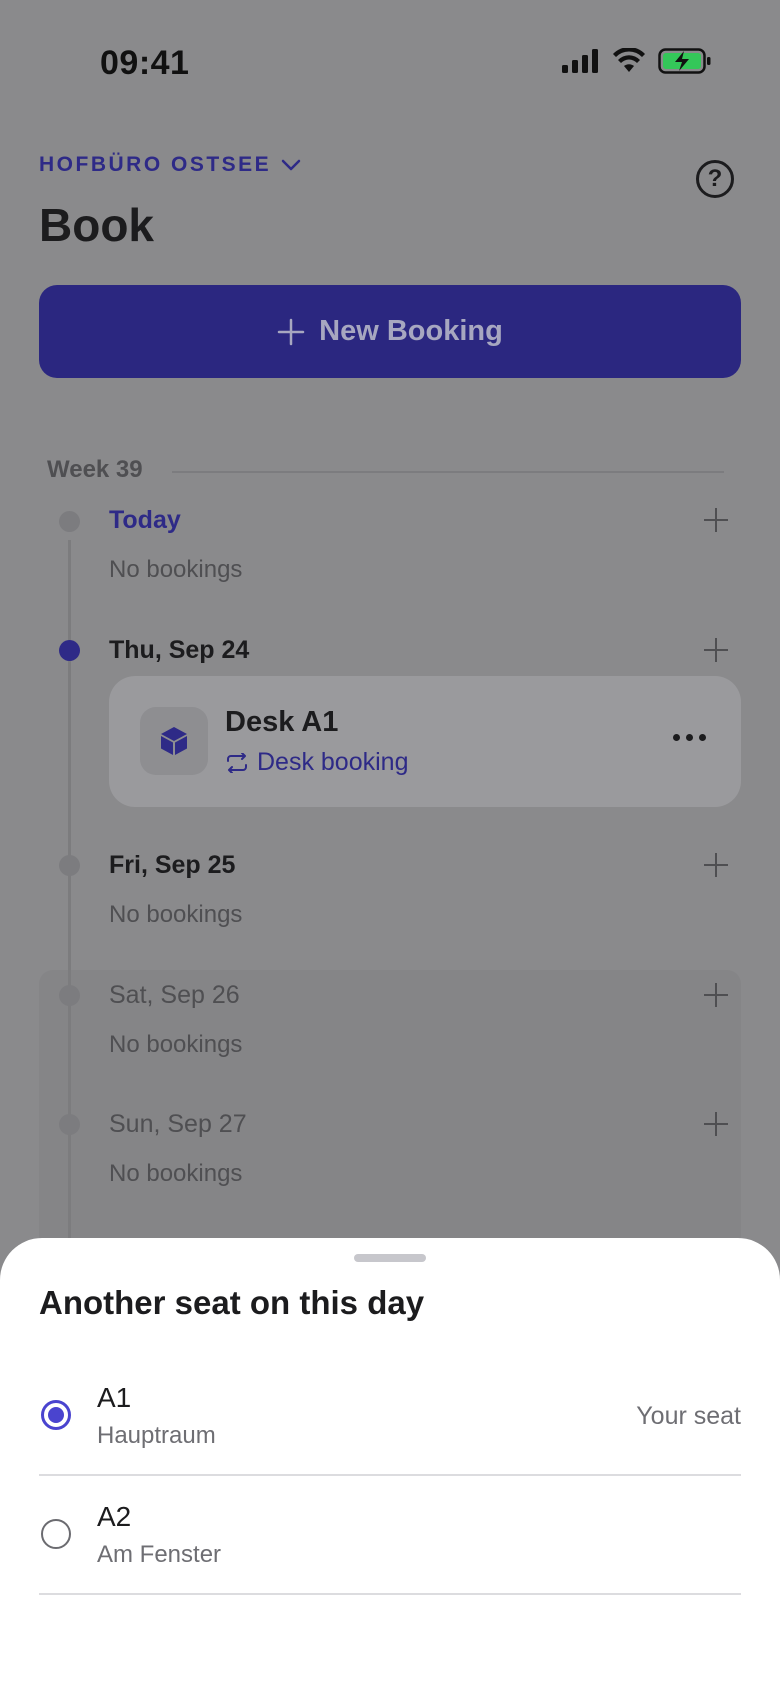  I want to click on day-label-sat: Sat, Sep 26, so click(174, 995).